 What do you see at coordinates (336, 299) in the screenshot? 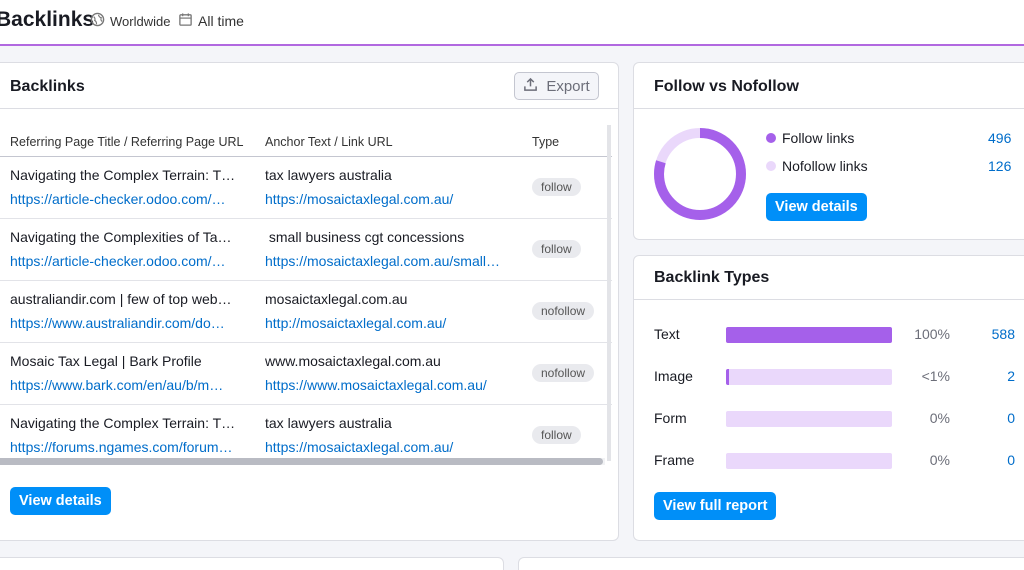
I see `anchor-text: mosaictaxlegal.com.au` at bounding box center [336, 299].